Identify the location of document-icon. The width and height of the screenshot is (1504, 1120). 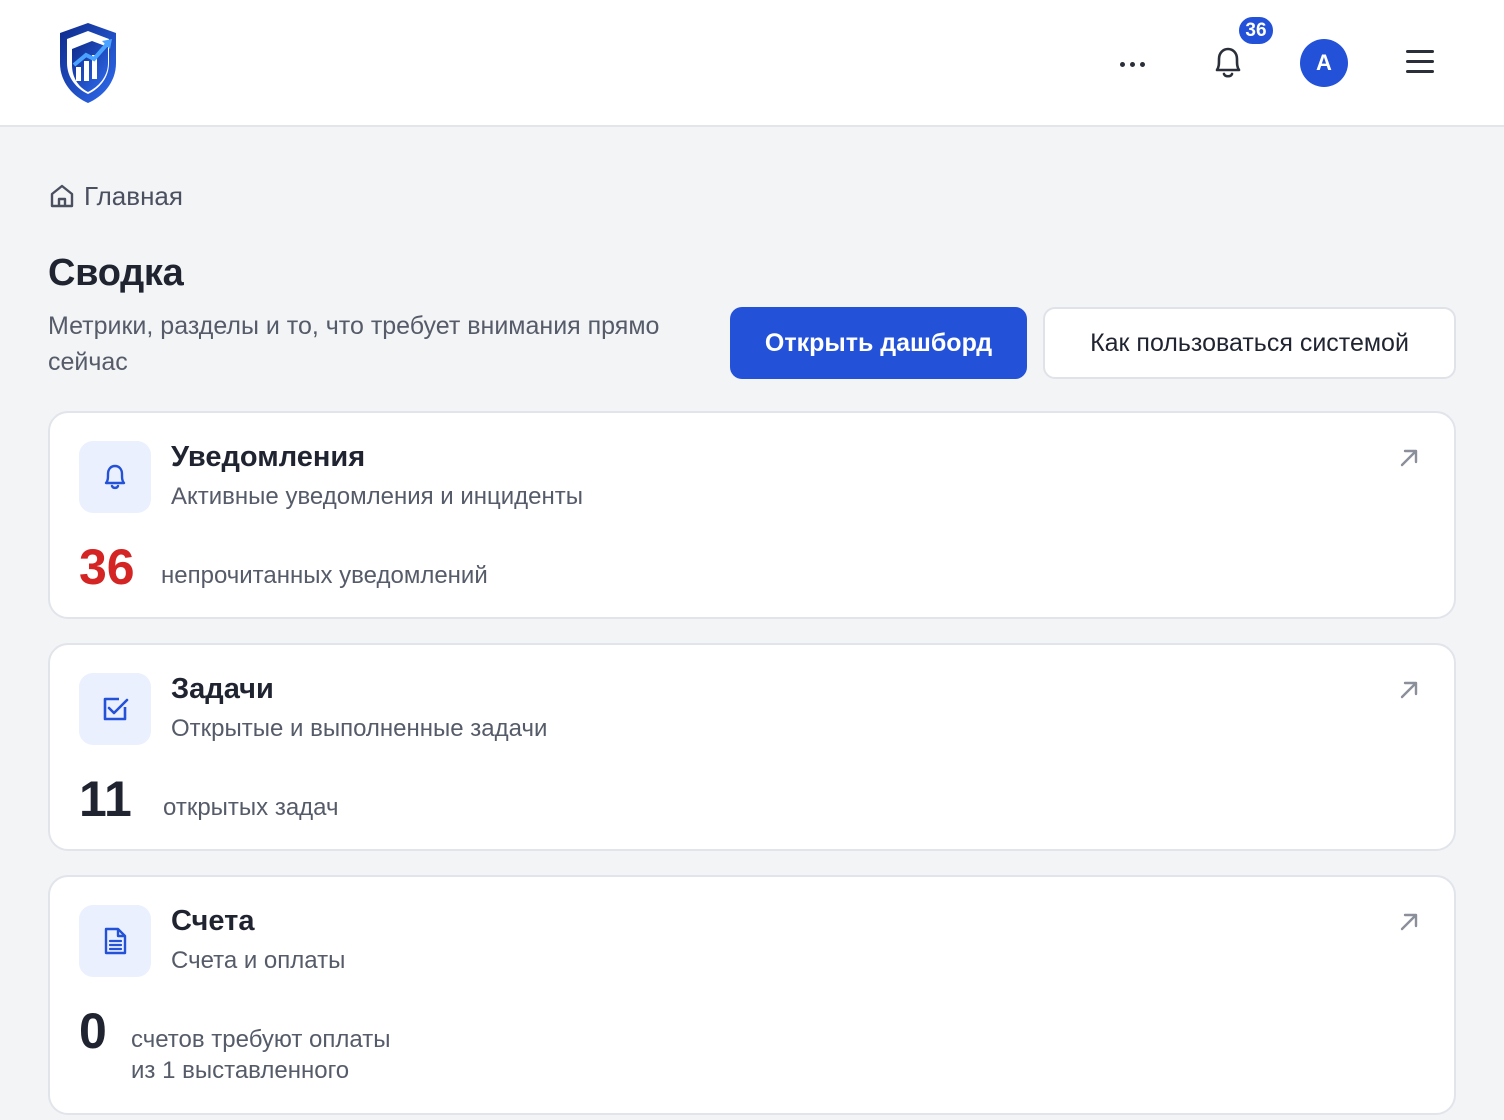
(115, 941).